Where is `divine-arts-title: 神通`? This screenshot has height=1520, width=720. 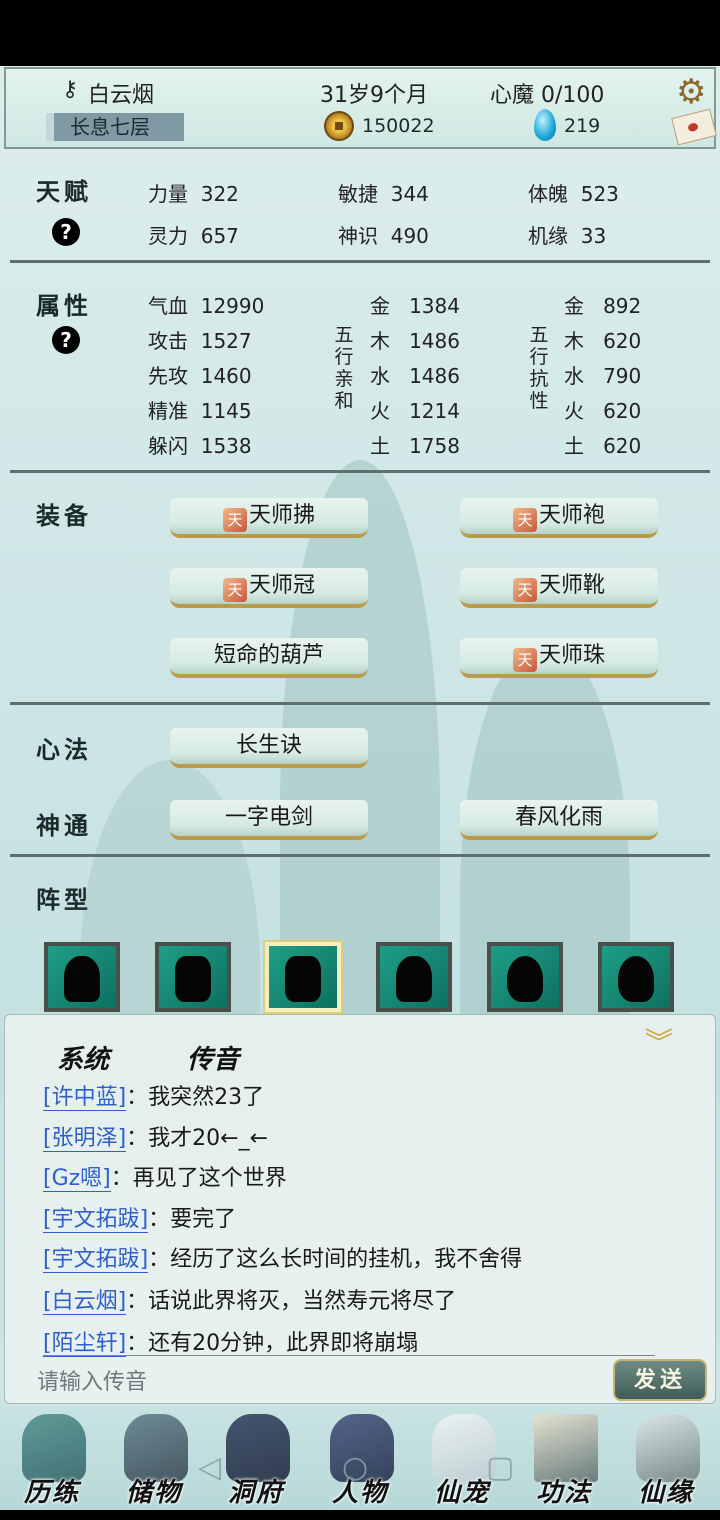 divine-arts-title: 神通 is located at coordinates (64, 825).